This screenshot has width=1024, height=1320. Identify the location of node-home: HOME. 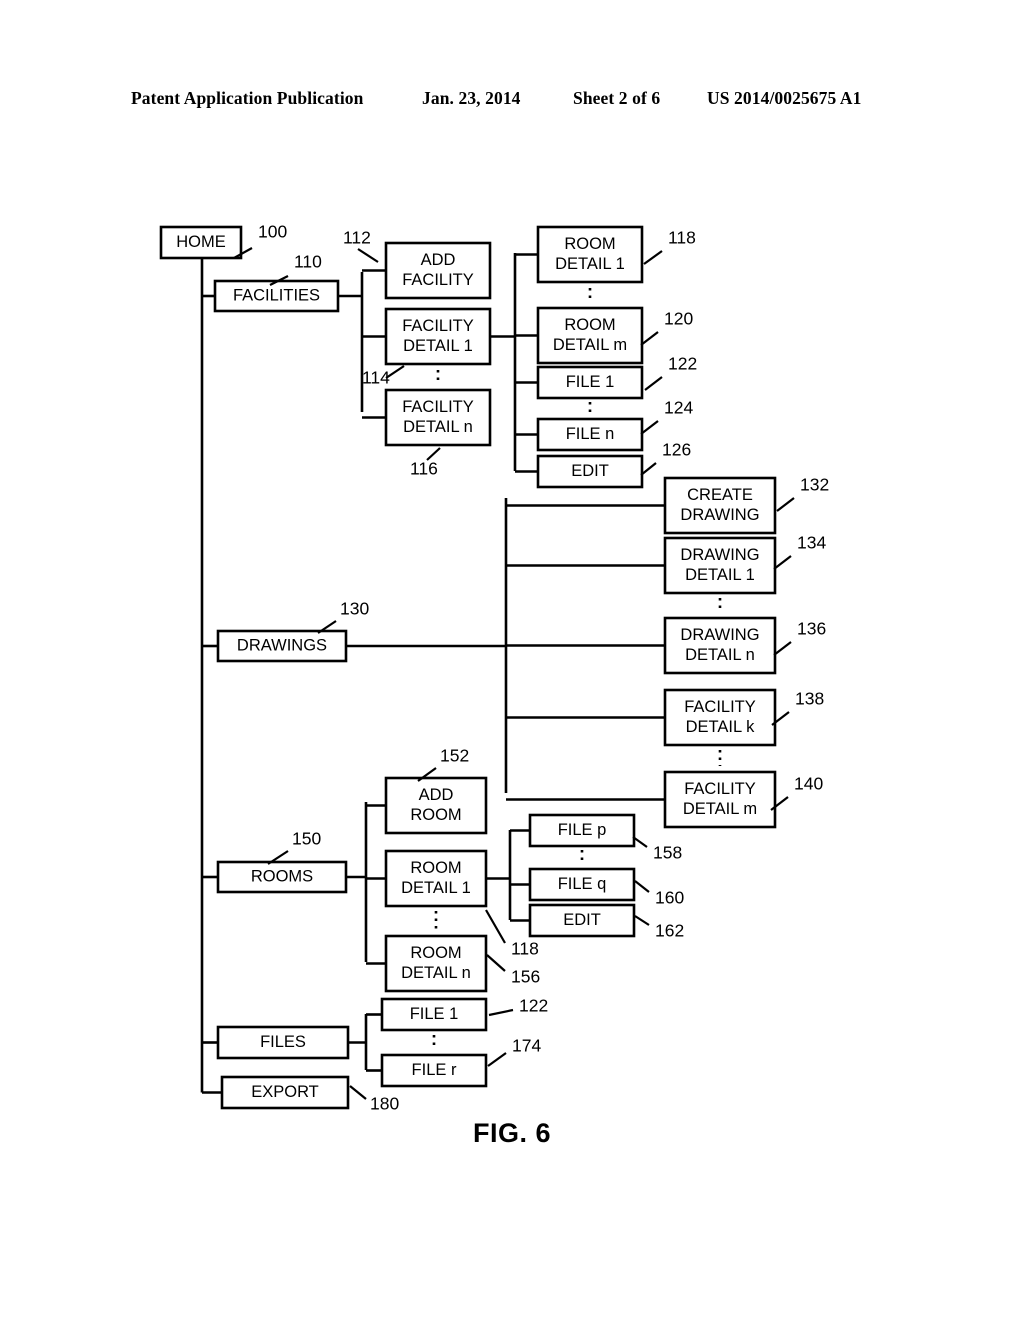
(201, 242).